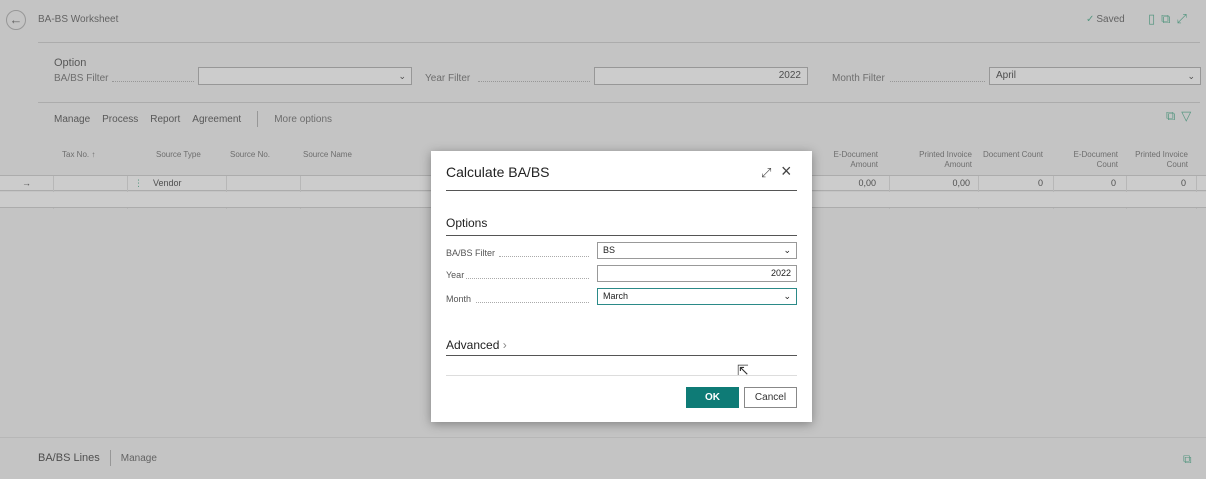 The image size is (1206, 479). What do you see at coordinates (621, 355) in the screenshot?
I see `advanced-divider` at bounding box center [621, 355].